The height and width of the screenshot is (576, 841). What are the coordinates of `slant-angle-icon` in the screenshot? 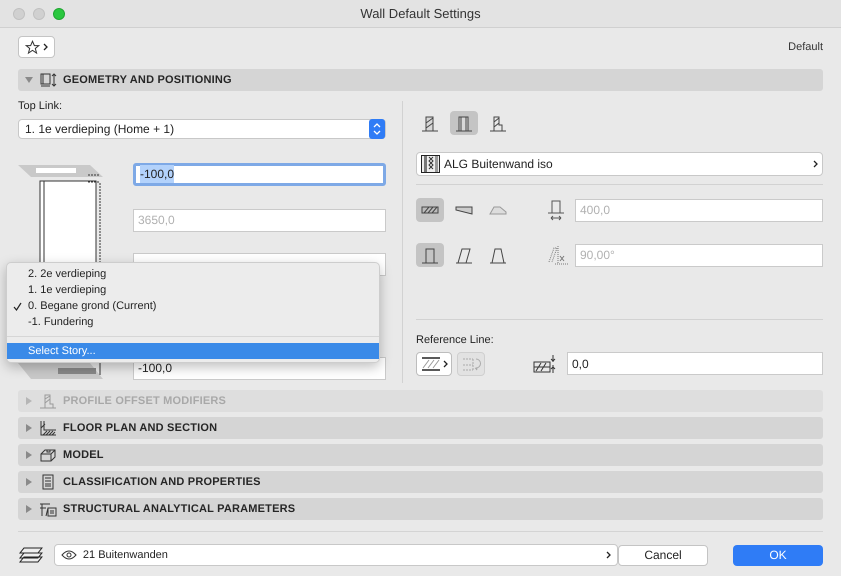 It's located at (558, 255).